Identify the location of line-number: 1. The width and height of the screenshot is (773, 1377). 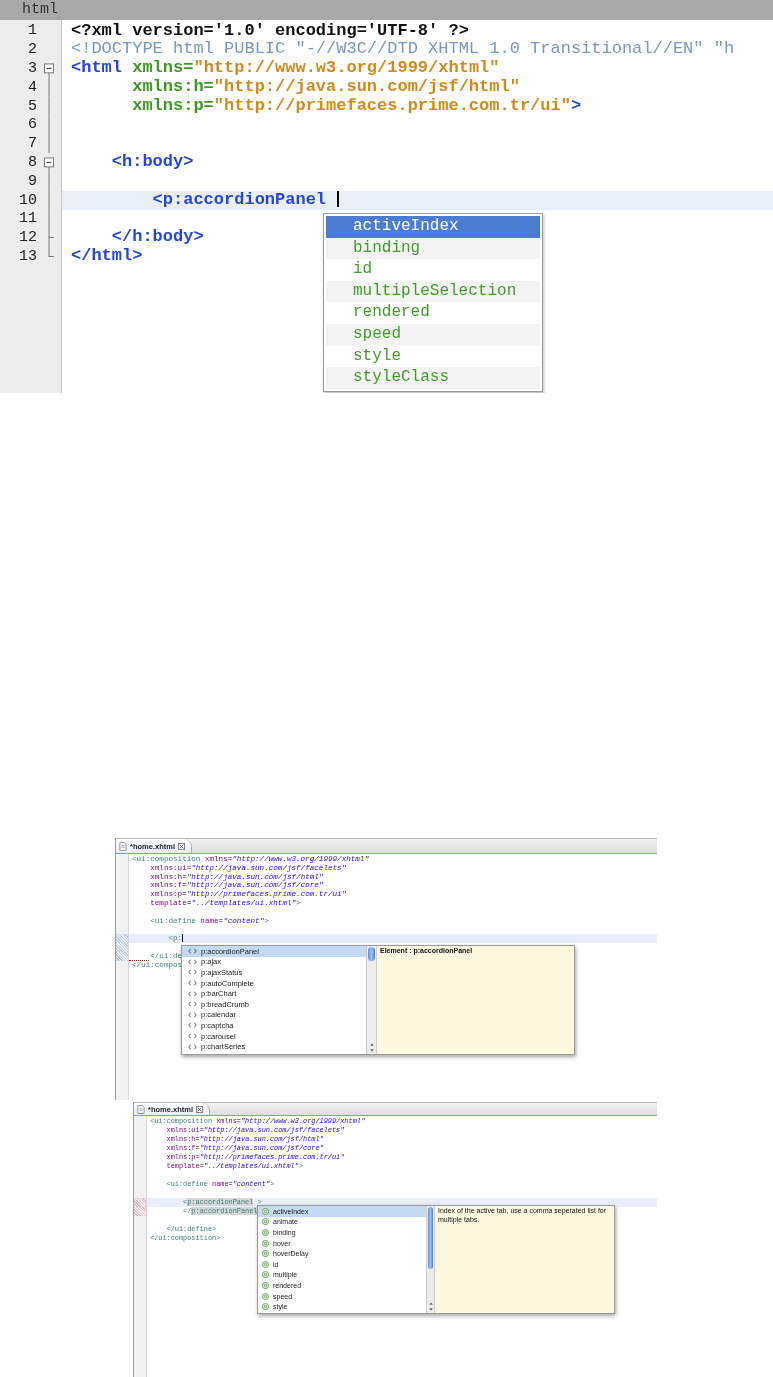
(32, 31).